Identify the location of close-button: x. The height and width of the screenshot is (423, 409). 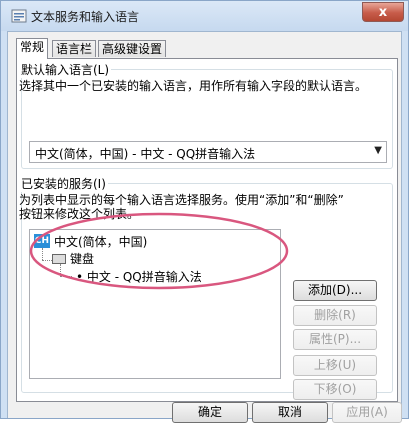
(383, 12).